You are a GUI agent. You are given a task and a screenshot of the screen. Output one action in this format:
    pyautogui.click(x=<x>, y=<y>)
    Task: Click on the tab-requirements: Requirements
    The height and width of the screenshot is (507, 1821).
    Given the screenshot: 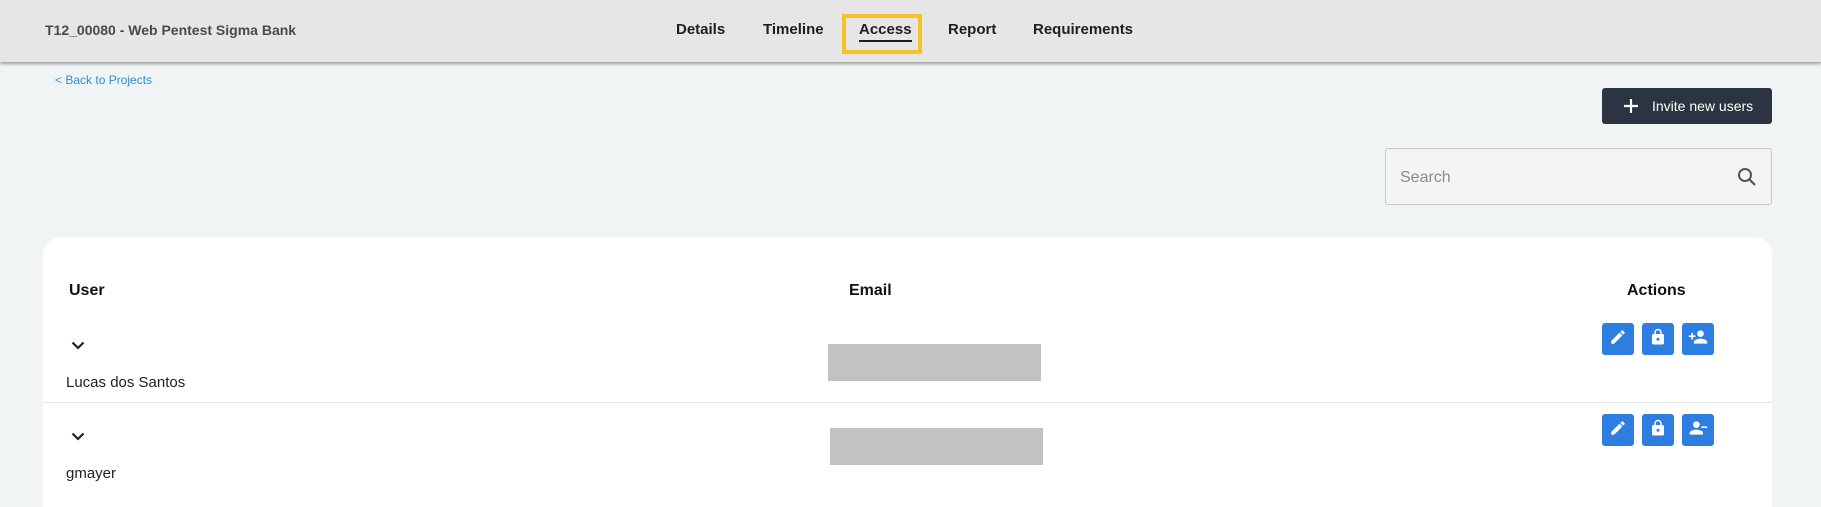 What is the action you would take?
    pyautogui.click(x=1083, y=29)
    